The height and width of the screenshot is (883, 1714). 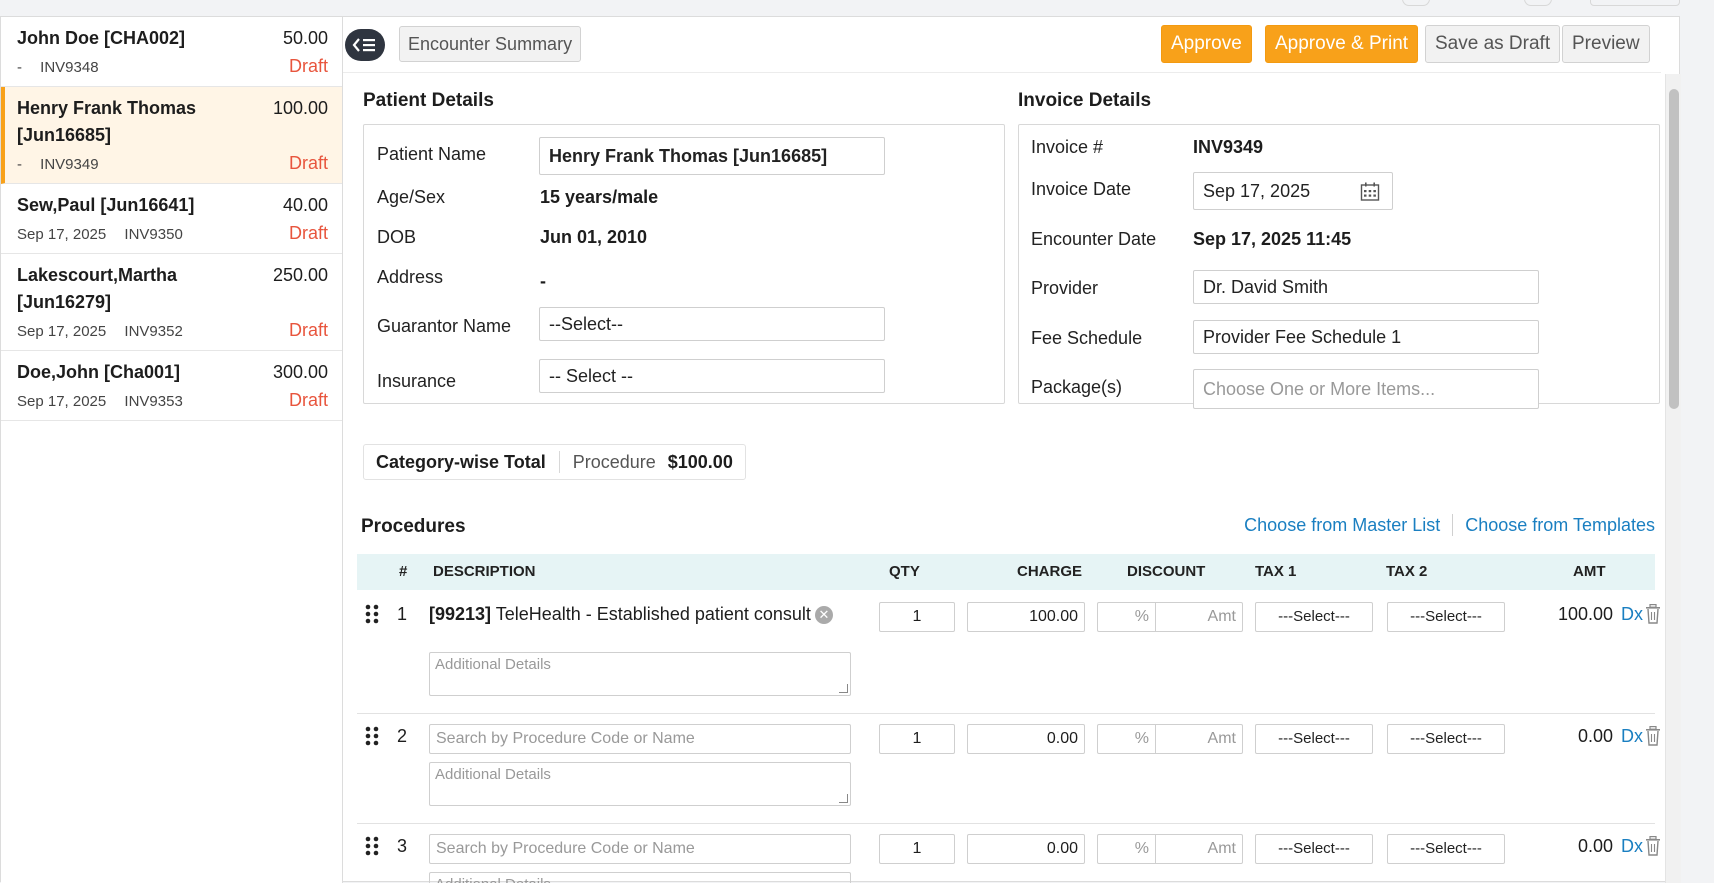 What do you see at coordinates (1673, 478) in the screenshot?
I see `vertical-scrollbar` at bounding box center [1673, 478].